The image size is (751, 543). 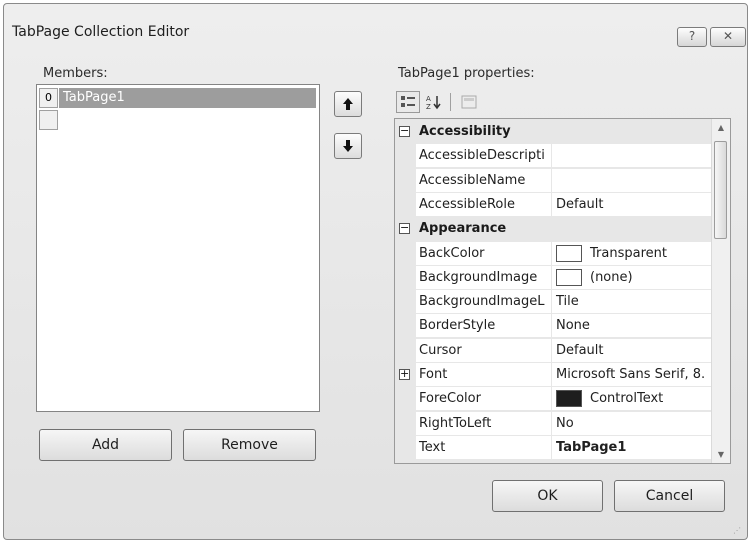 I want to click on property-row: Cursor Default, so click(x=553, y=350).